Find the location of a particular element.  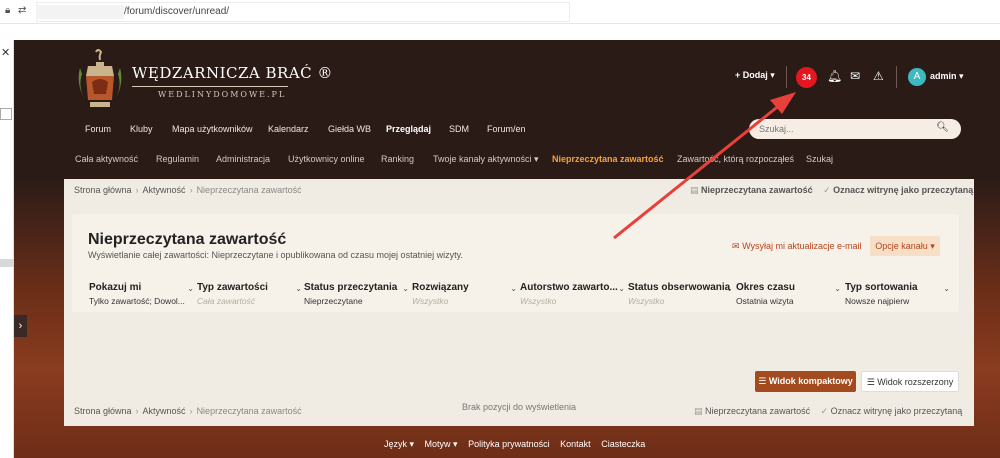

footer-contact: Kontakt is located at coordinates (575, 444).